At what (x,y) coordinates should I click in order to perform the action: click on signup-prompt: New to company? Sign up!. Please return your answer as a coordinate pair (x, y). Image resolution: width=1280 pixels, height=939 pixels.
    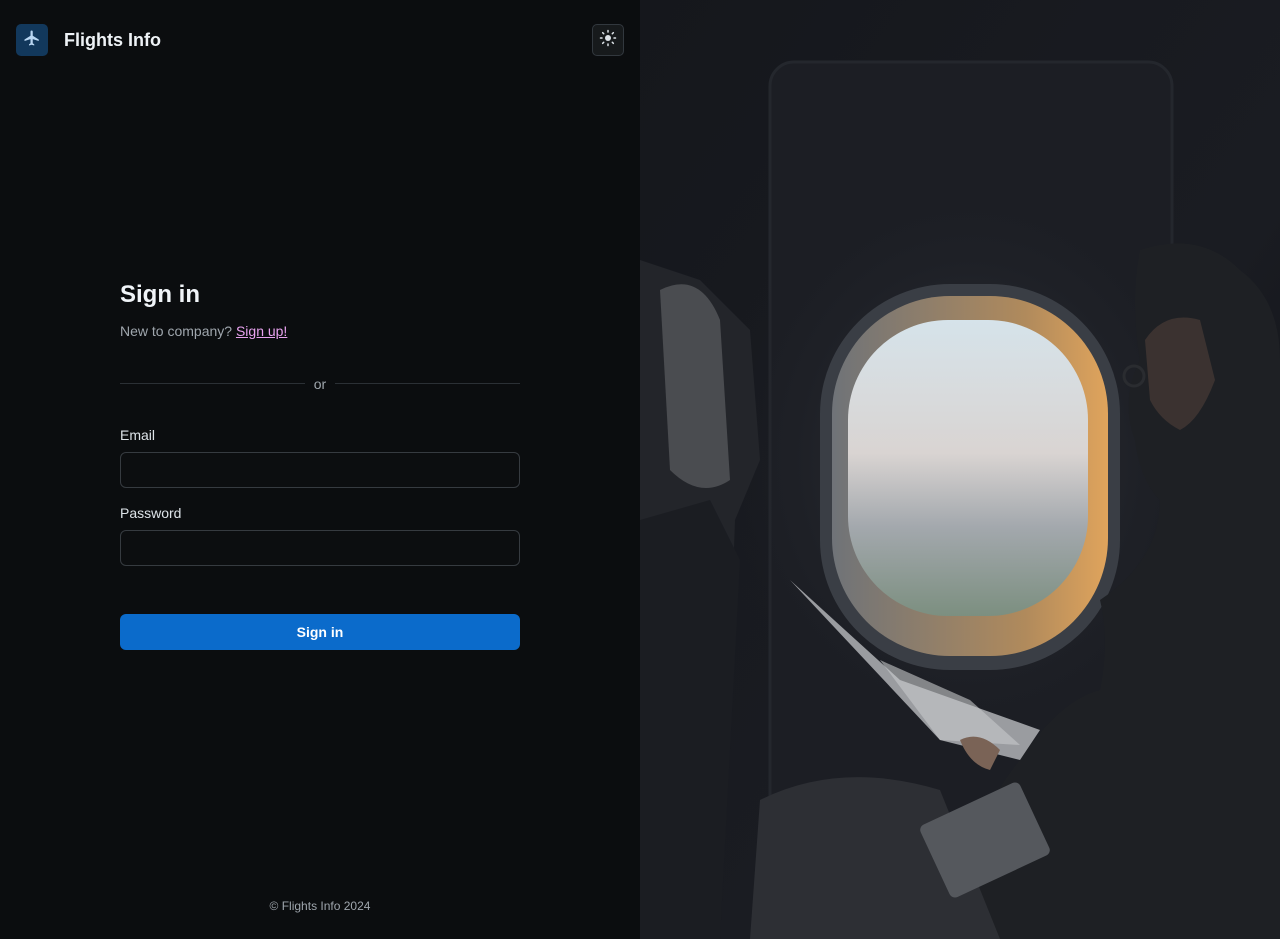
    Looking at the image, I should click on (203, 331).